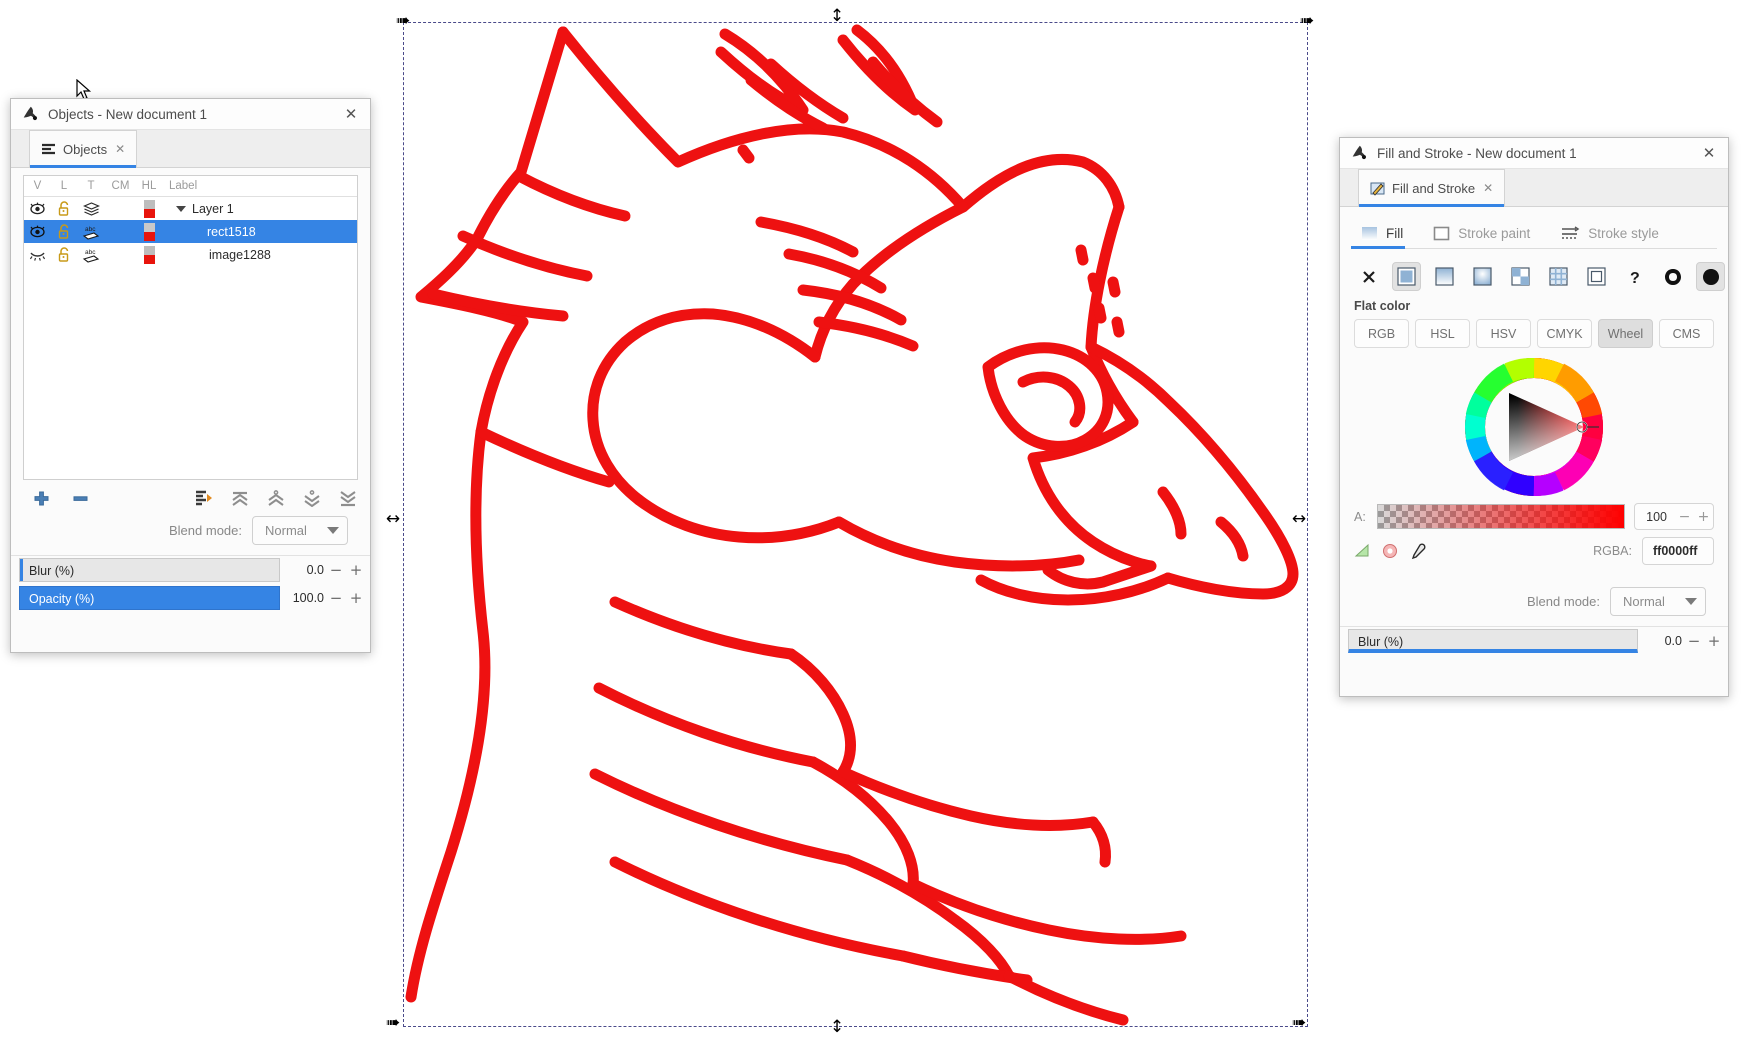 The height and width of the screenshot is (1044, 1755). Describe the element at coordinates (1501, 516) in the screenshot. I see `alpha-slider` at that location.